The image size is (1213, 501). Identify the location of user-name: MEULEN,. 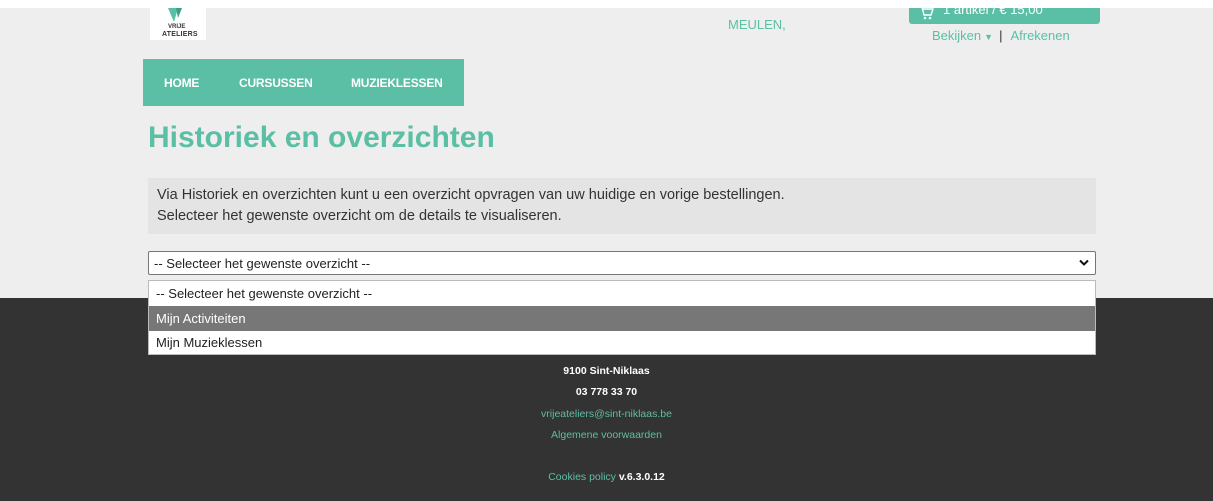
(757, 24).